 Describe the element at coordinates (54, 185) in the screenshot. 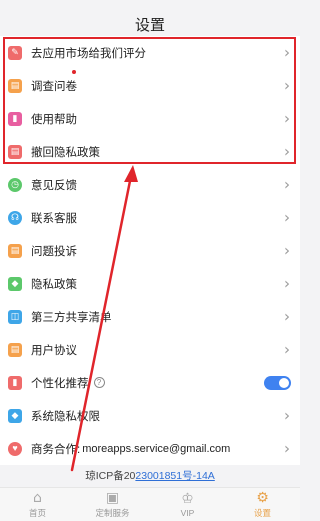

I see `settings-item-label: 意见反馈` at that location.